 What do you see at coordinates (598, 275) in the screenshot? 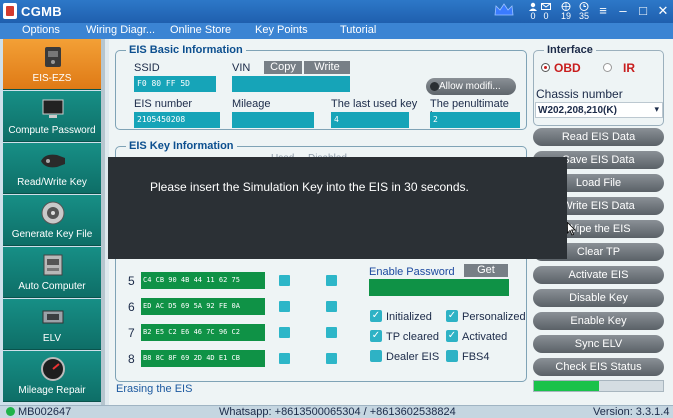
I see `activate-eis-button: Activate EIS` at bounding box center [598, 275].